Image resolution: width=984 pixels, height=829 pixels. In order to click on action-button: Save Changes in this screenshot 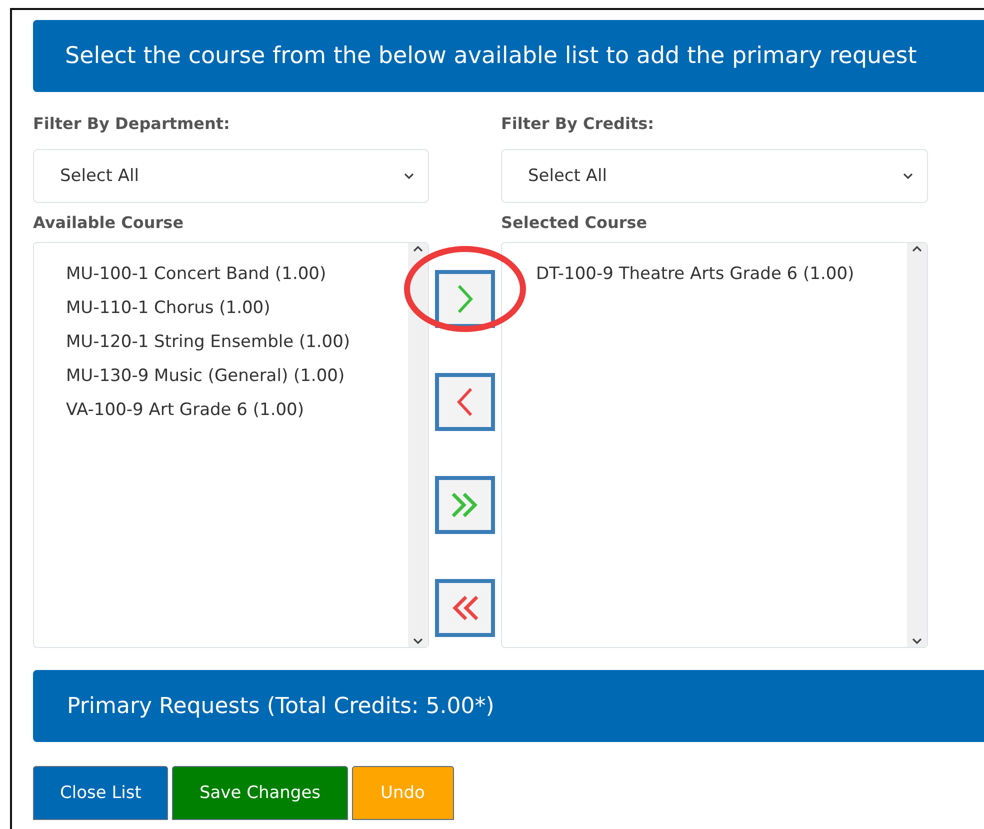, I will do `click(260, 793)`.